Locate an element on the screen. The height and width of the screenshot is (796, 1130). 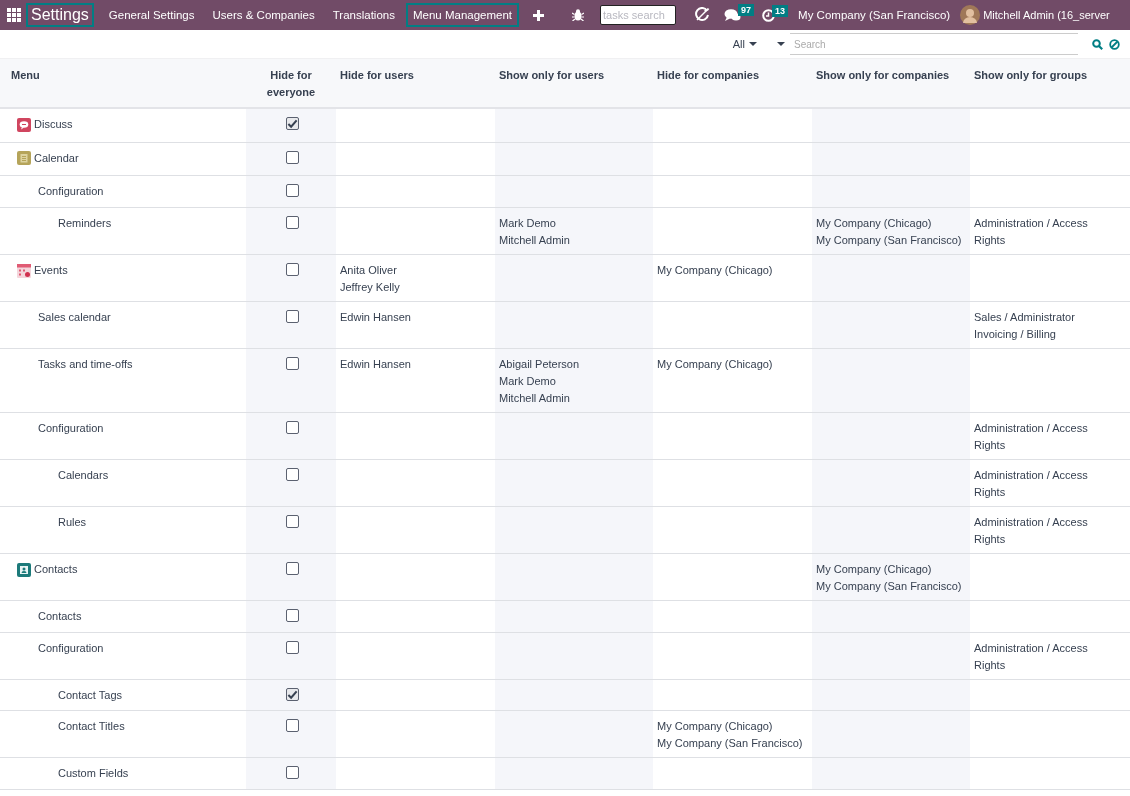
clear-icon is located at coordinates (1114, 44).